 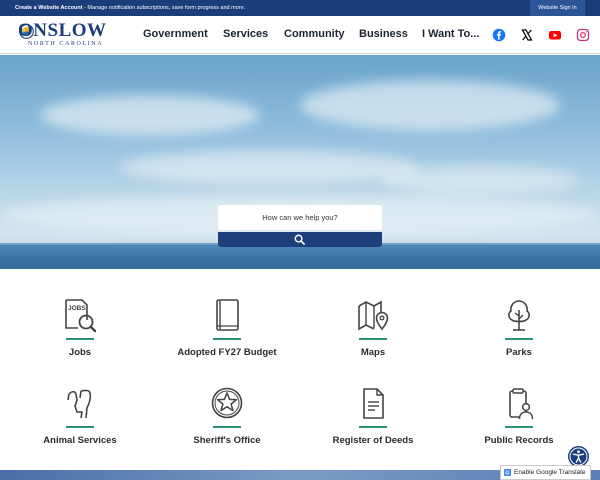 I want to click on google-translate-button: G Enable Google Translate, so click(x=545, y=472).